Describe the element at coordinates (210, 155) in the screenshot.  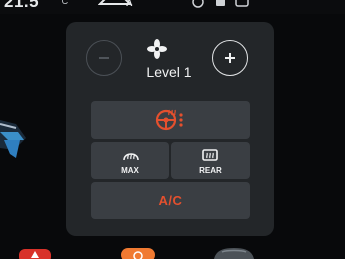
I see `rear-defrost-icon` at that location.